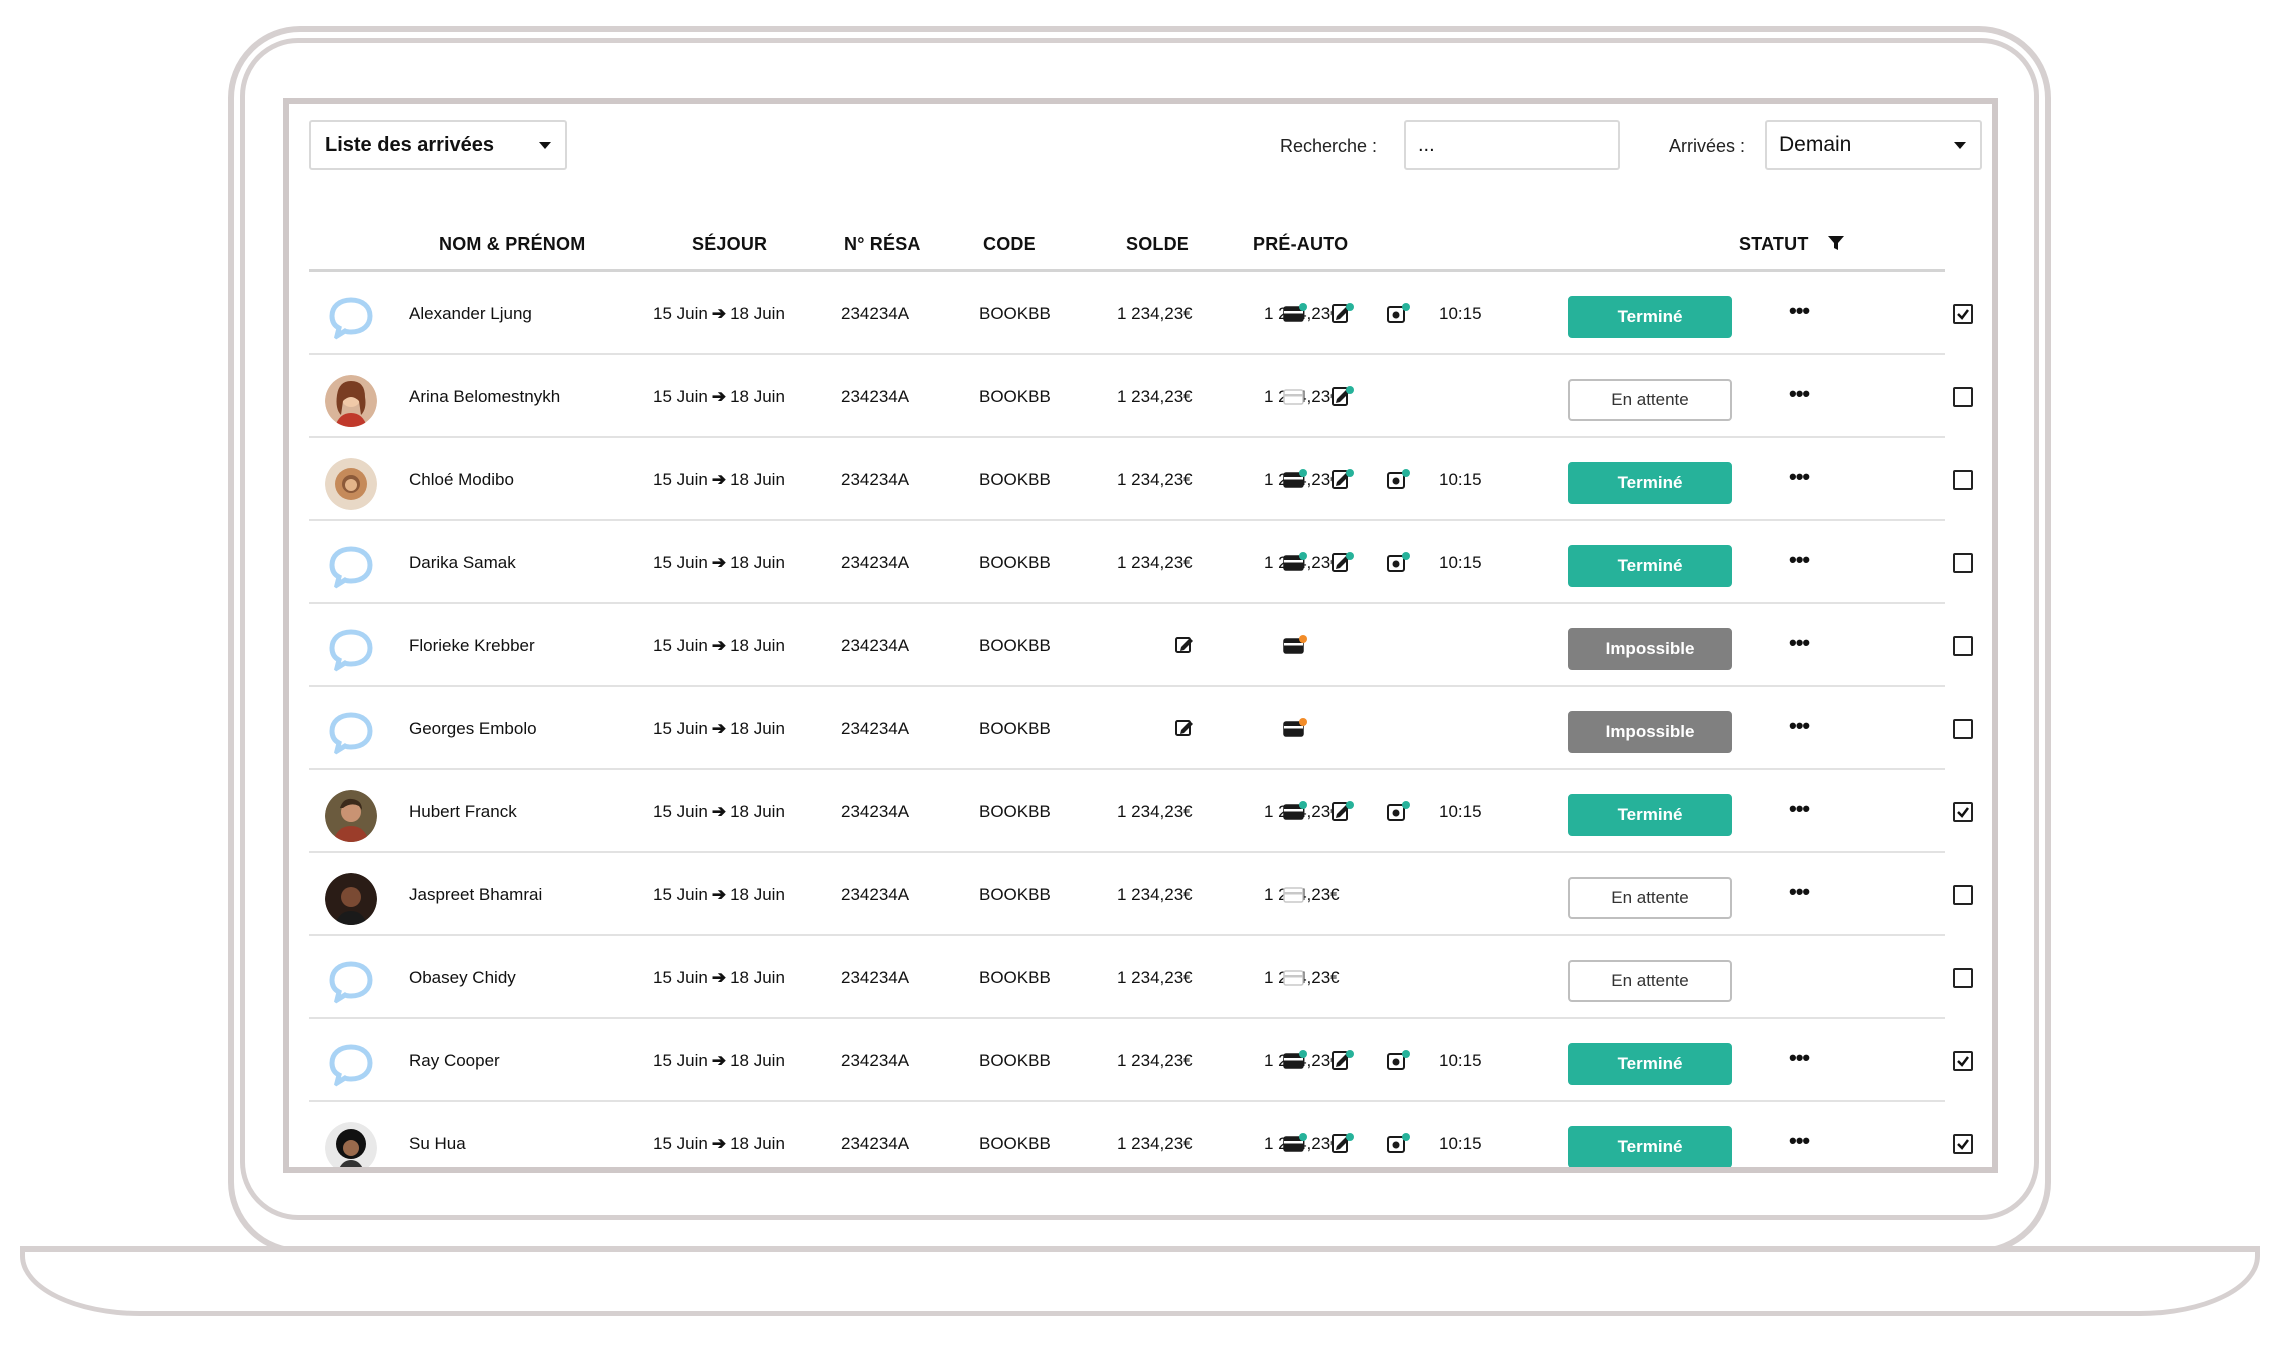 Image resolution: width=2277 pixels, height=1347 pixels. Describe the element at coordinates (475, 894) in the screenshot. I see `guest-name: Jaspreet Bhamrai` at that location.